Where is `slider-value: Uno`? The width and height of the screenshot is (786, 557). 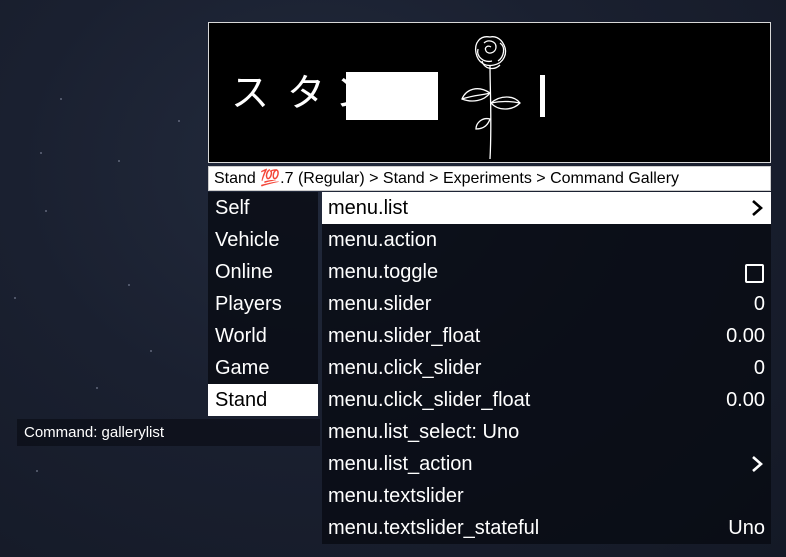 slider-value: Uno is located at coordinates (746, 528).